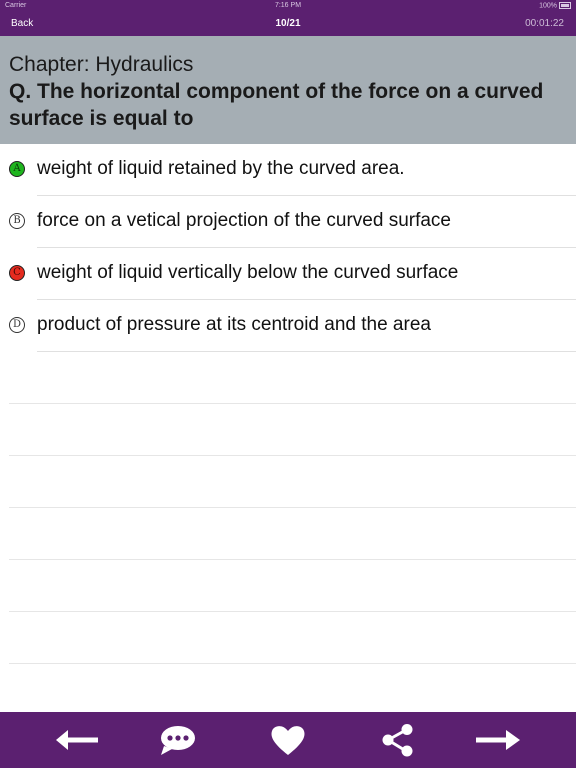 Image resolution: width=576 pixels, height=768 pixels. What do you see at coordinates (17, 221) in the screenshot?
I see `option-b-marker-icon: B` at bounding box center [17, 221].